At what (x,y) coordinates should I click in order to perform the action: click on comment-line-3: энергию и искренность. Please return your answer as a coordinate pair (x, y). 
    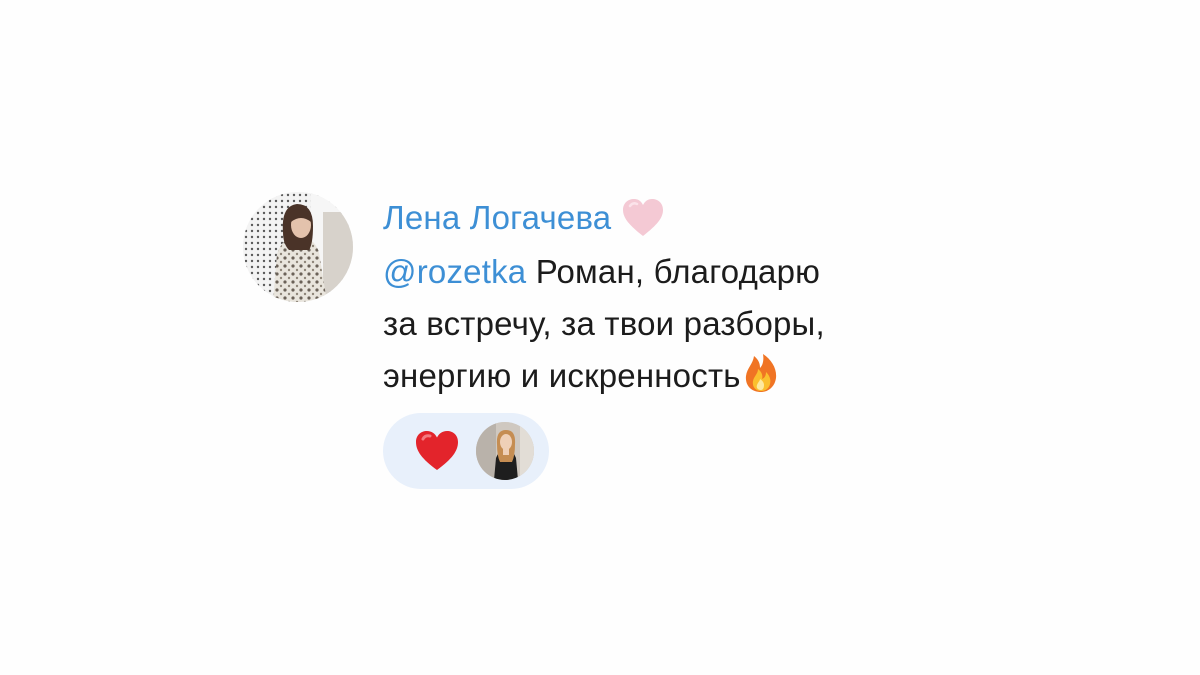
    Looking at the image, I should click on (683, 376).